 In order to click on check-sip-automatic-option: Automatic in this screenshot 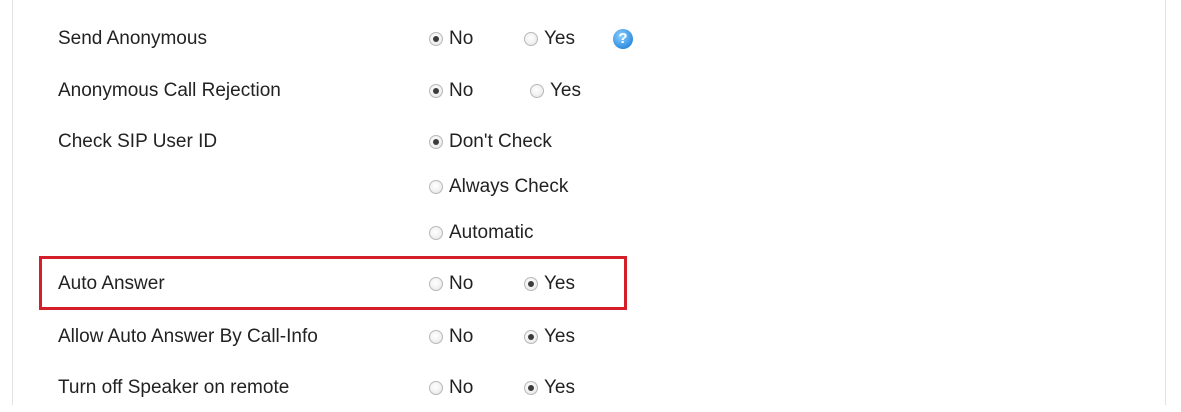, I will do `click(481, 233)`.